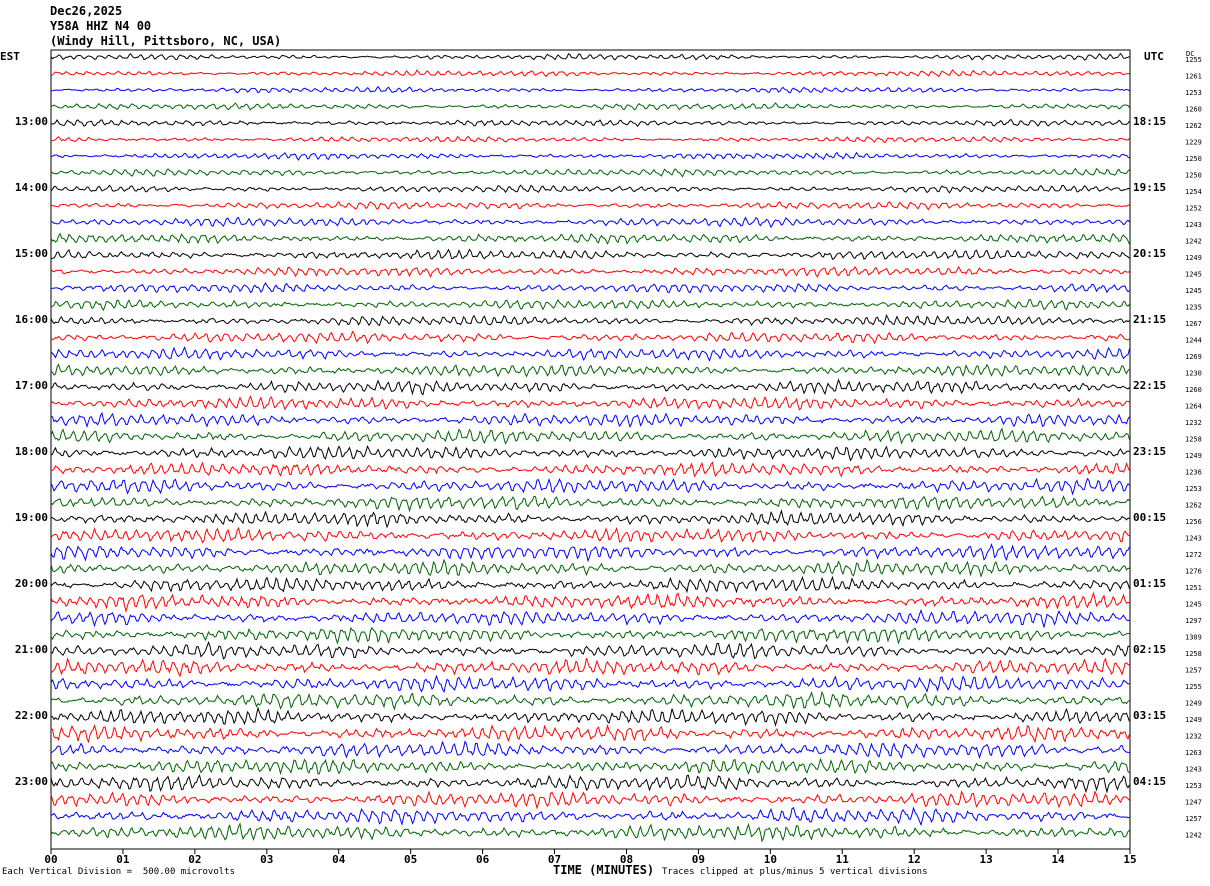 This screenshot has height=886, width=1210. Describe the element at coordinates (50, 859) in the screenshot. I see `x-tick-label-00: 00` at that location.